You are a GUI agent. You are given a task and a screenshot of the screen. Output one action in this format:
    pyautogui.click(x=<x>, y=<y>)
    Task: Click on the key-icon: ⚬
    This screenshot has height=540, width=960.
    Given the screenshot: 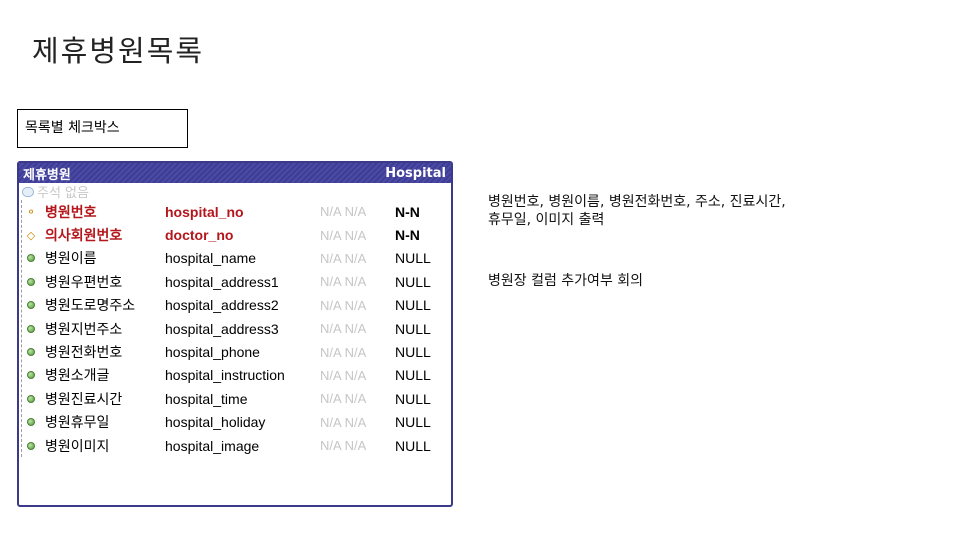 What is the action you would take?
    pyautogui.click(x=31, y=211)
    